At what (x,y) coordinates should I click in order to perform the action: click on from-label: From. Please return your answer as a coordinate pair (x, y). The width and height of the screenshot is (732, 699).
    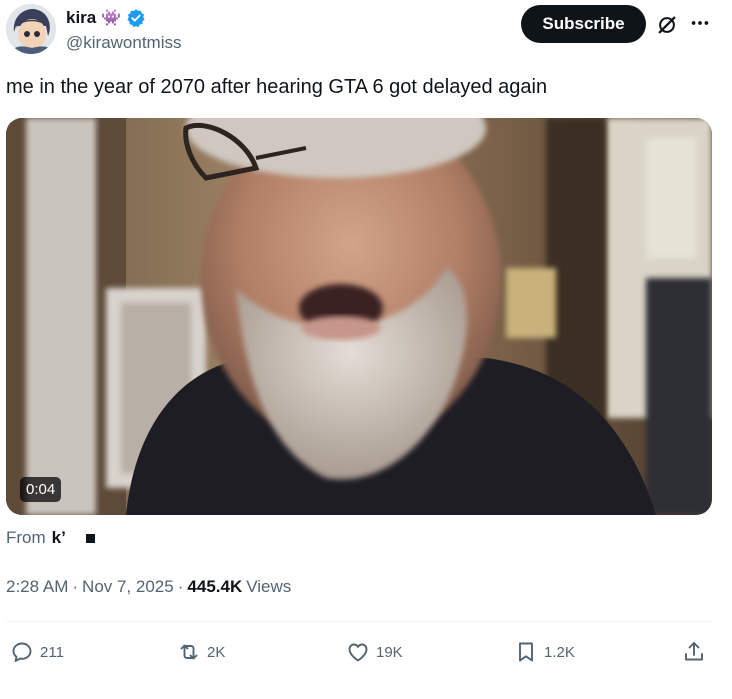
    Looking at the image, I should click on (26, 537).